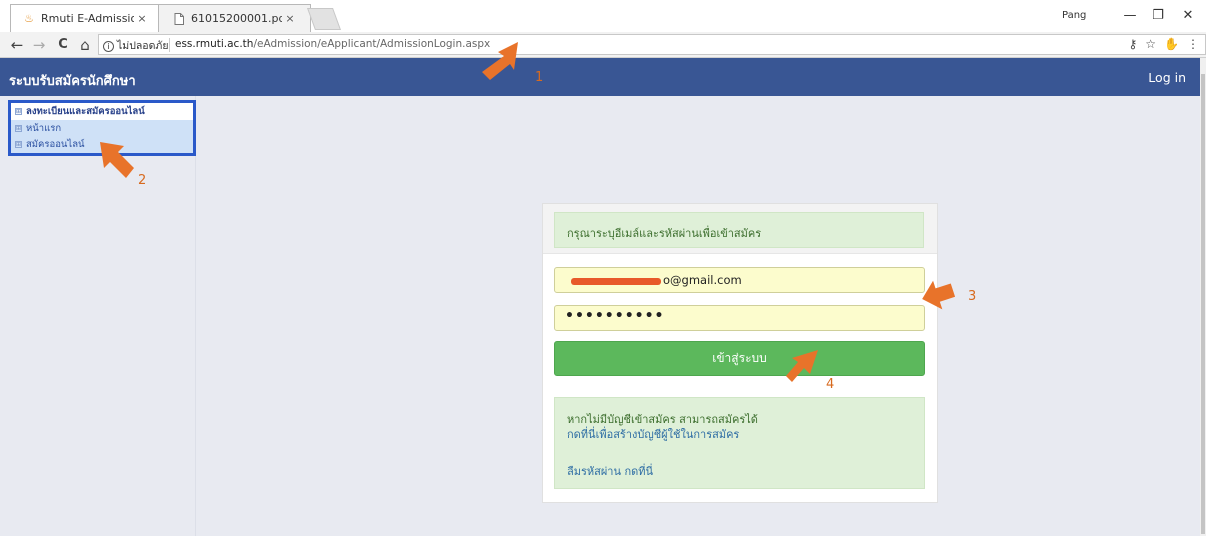 The image size is (1206, 536). What do you see at coordinates (324, 19) in the screenshot?
I see `new-tab-button` at bounding box center [324, 19].